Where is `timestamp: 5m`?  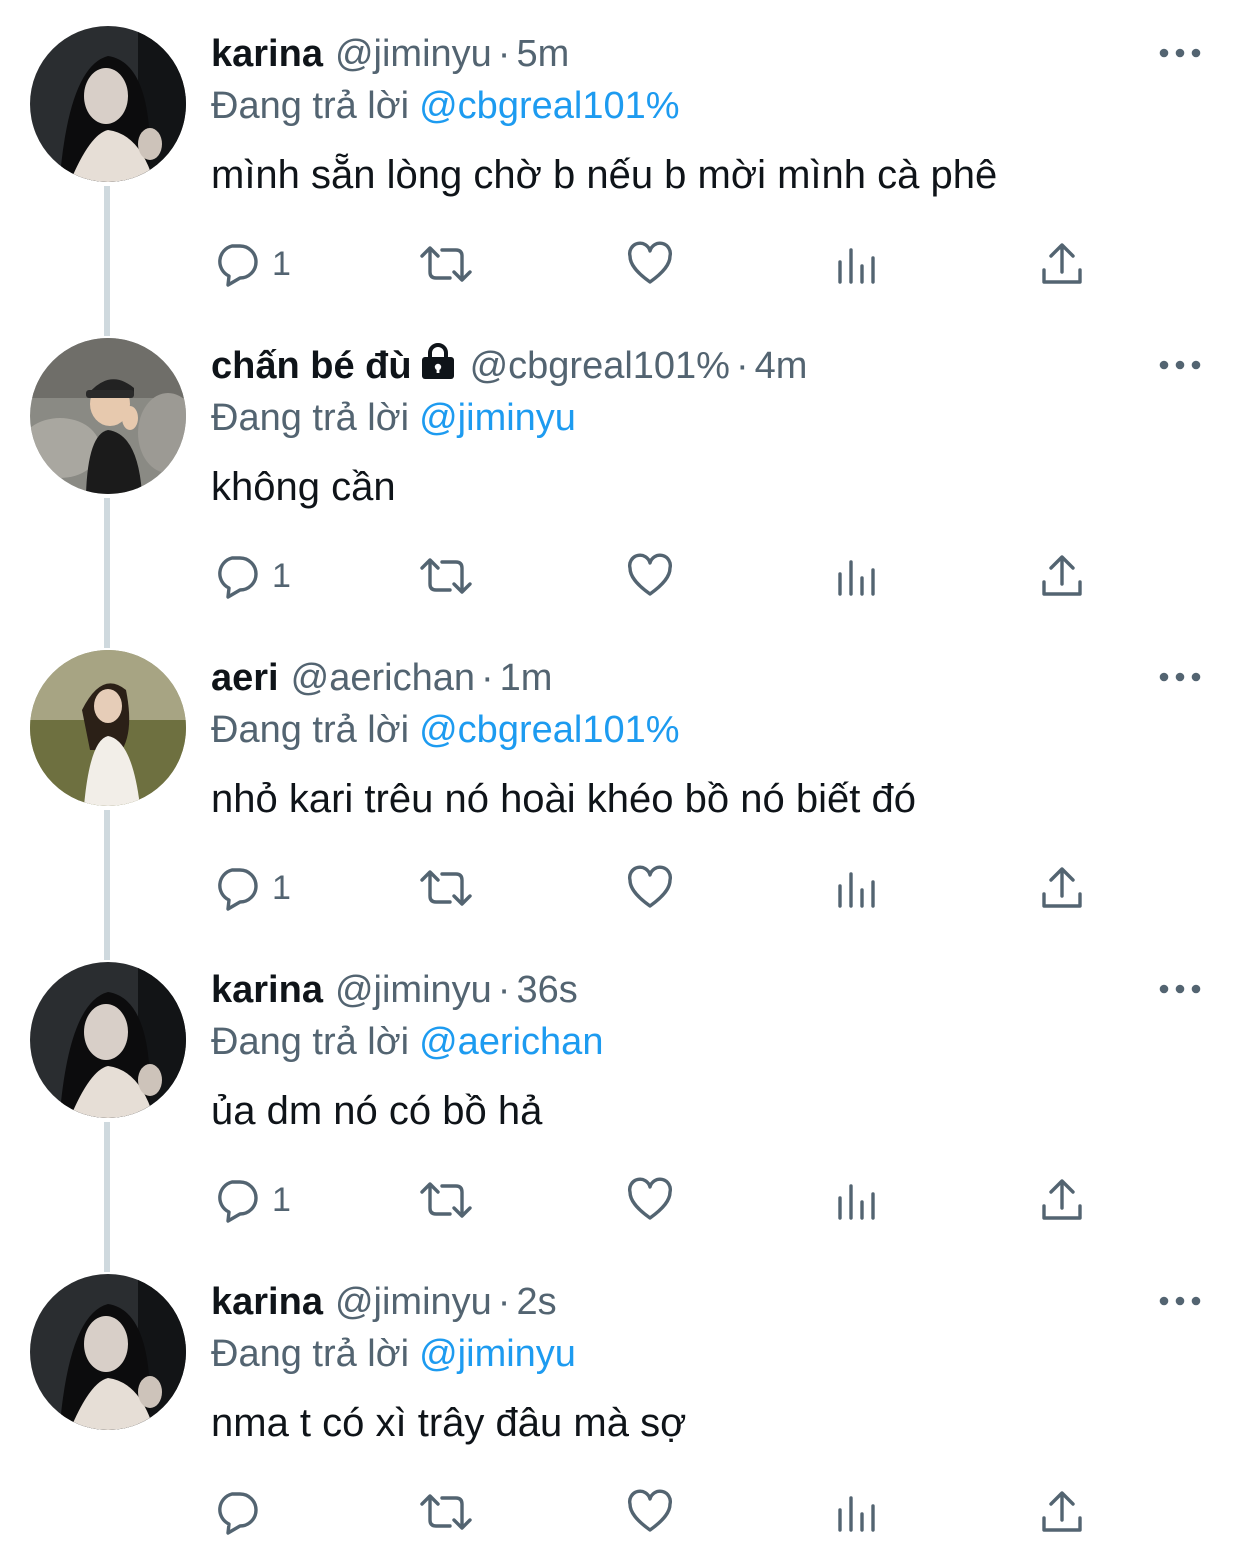
timestamp: 5m is located at coordinates (542, 54).